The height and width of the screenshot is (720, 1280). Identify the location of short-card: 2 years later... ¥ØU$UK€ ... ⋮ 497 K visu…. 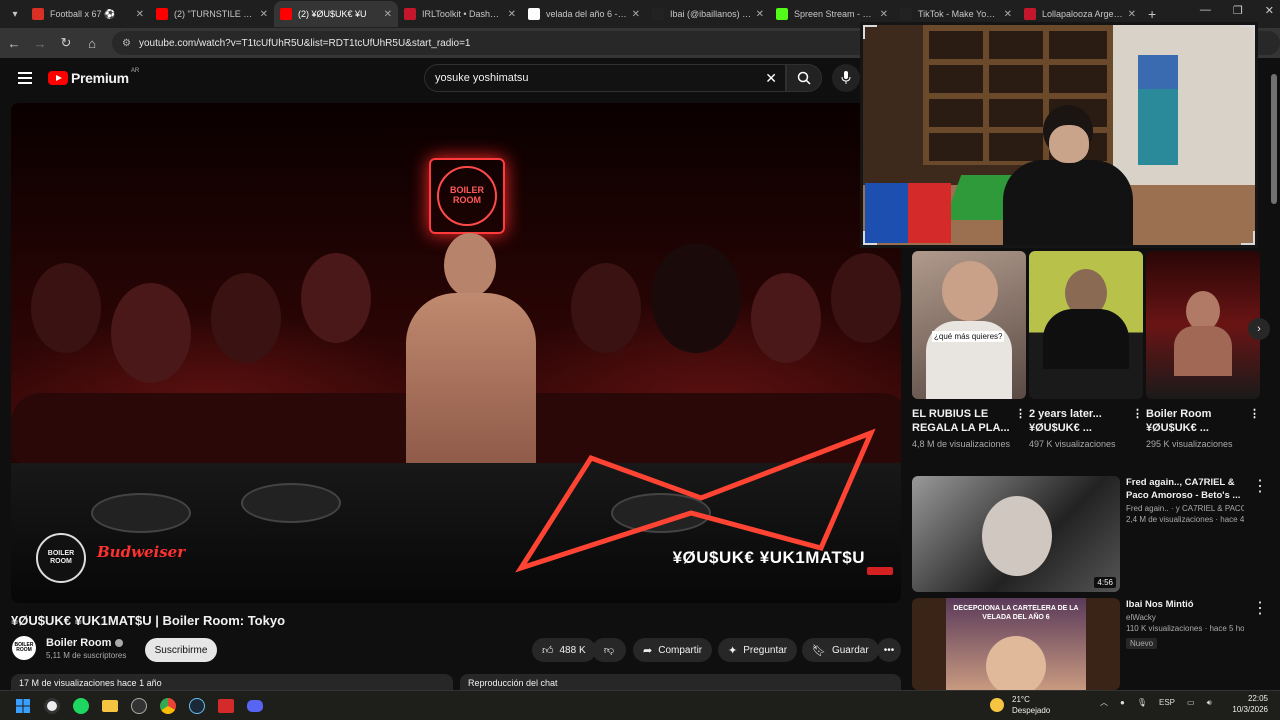
(1086, 351).